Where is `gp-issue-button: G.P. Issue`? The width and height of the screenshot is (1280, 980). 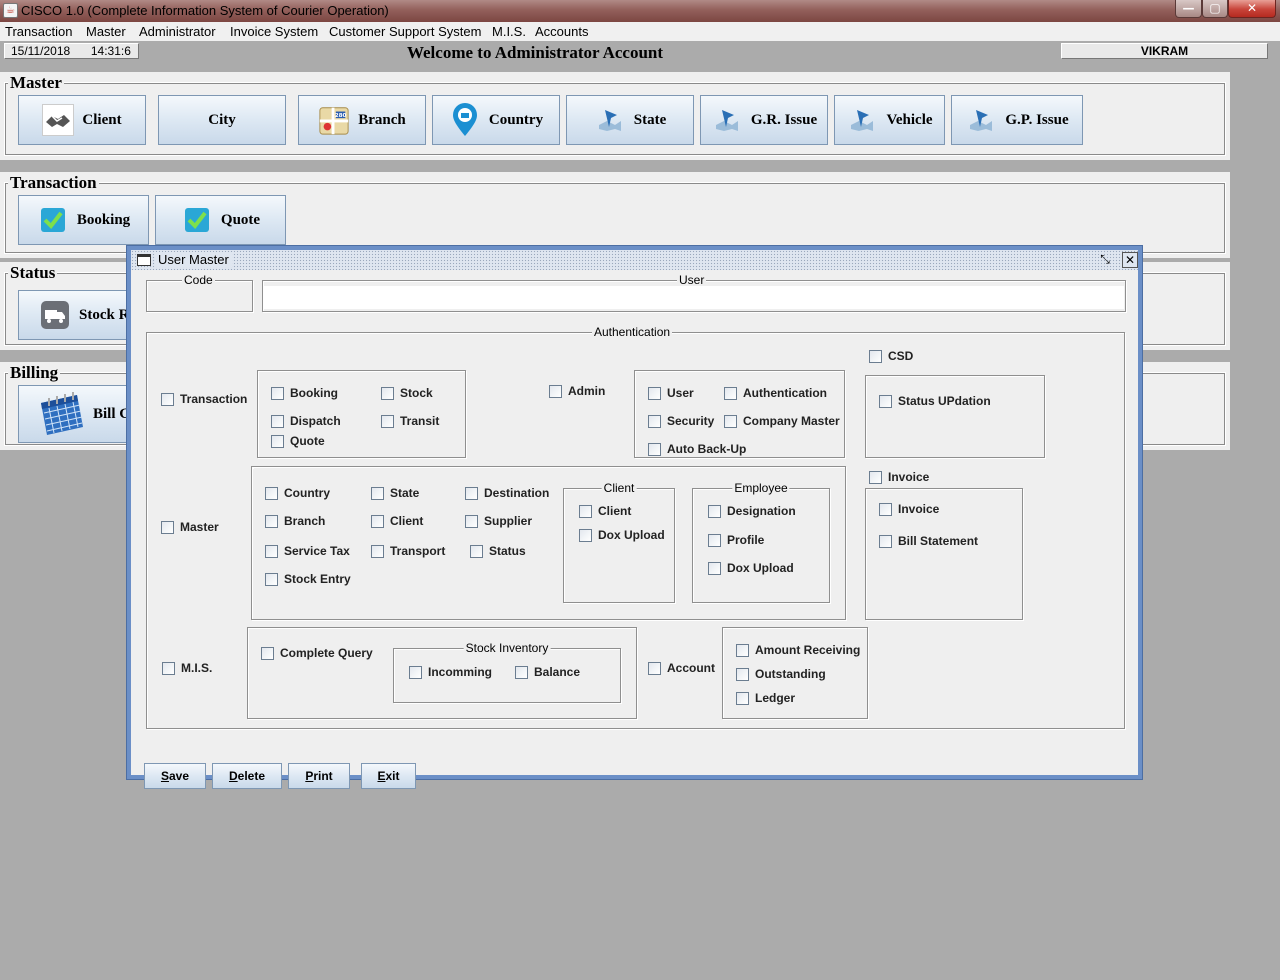
gp-issue-button: G.P. Issue is located at coordinates (1017, 120).